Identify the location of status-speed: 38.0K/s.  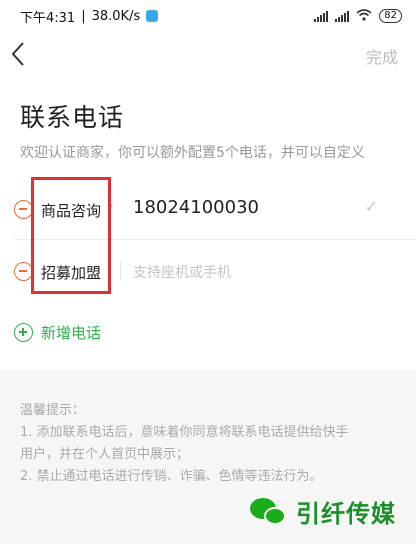
(116, 16).